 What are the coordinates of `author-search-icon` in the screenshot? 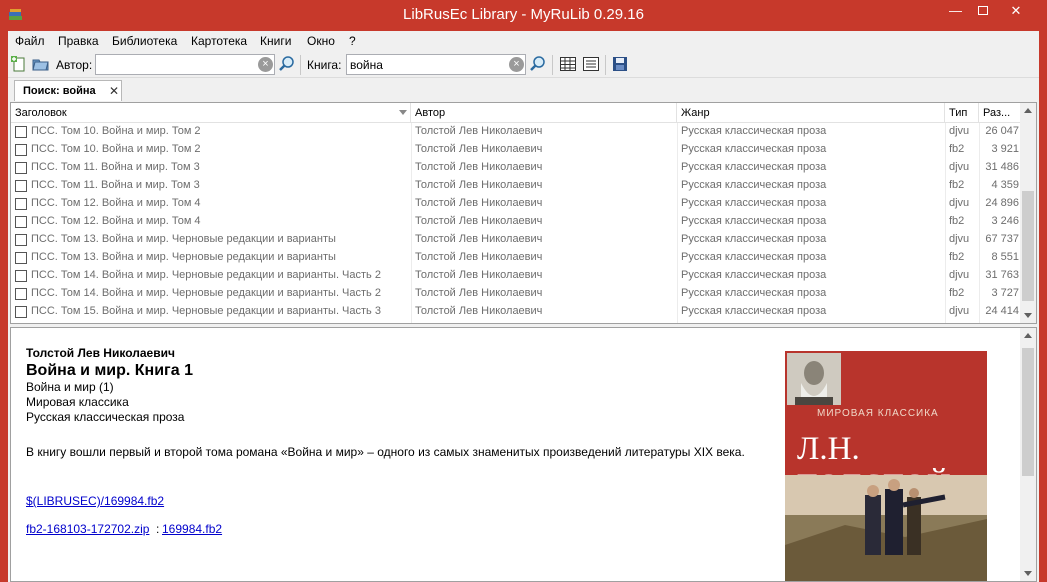 It's located at (287, 64).